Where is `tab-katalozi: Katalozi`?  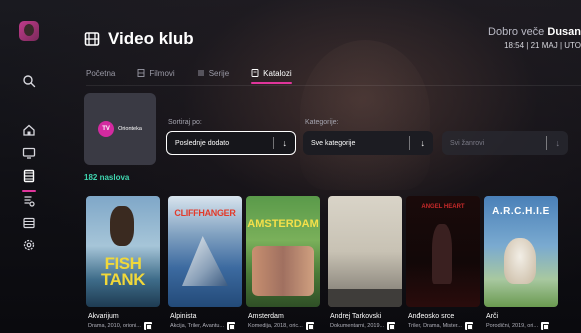 tab-katalozi: Katalozi is located at coordinates (272, 75).